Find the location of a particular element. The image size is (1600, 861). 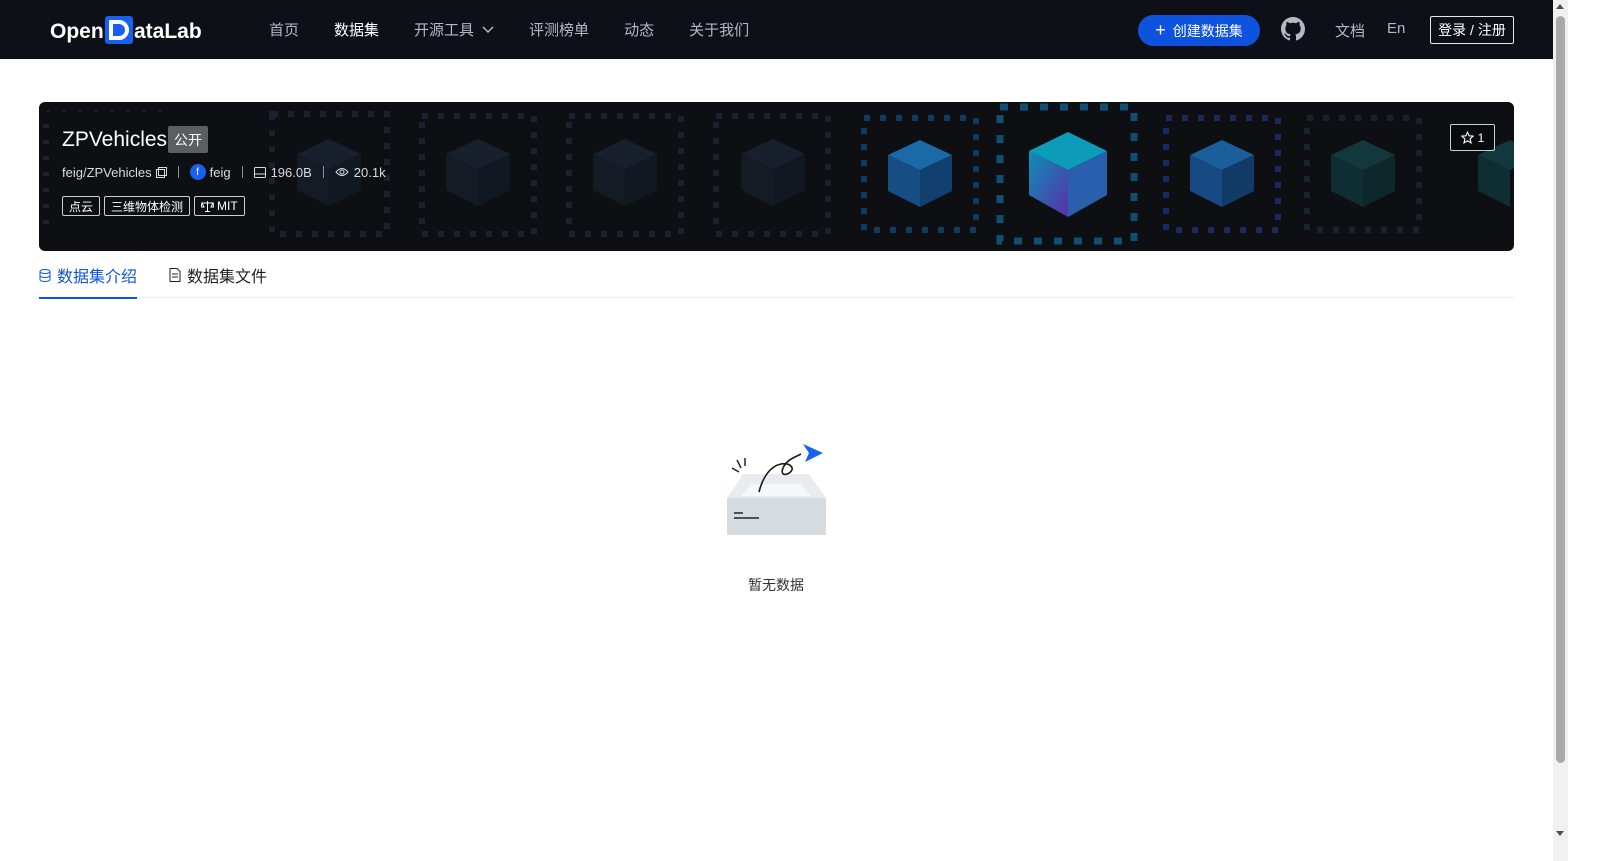

license-tag: MIT is located at coordinates (219, 206).